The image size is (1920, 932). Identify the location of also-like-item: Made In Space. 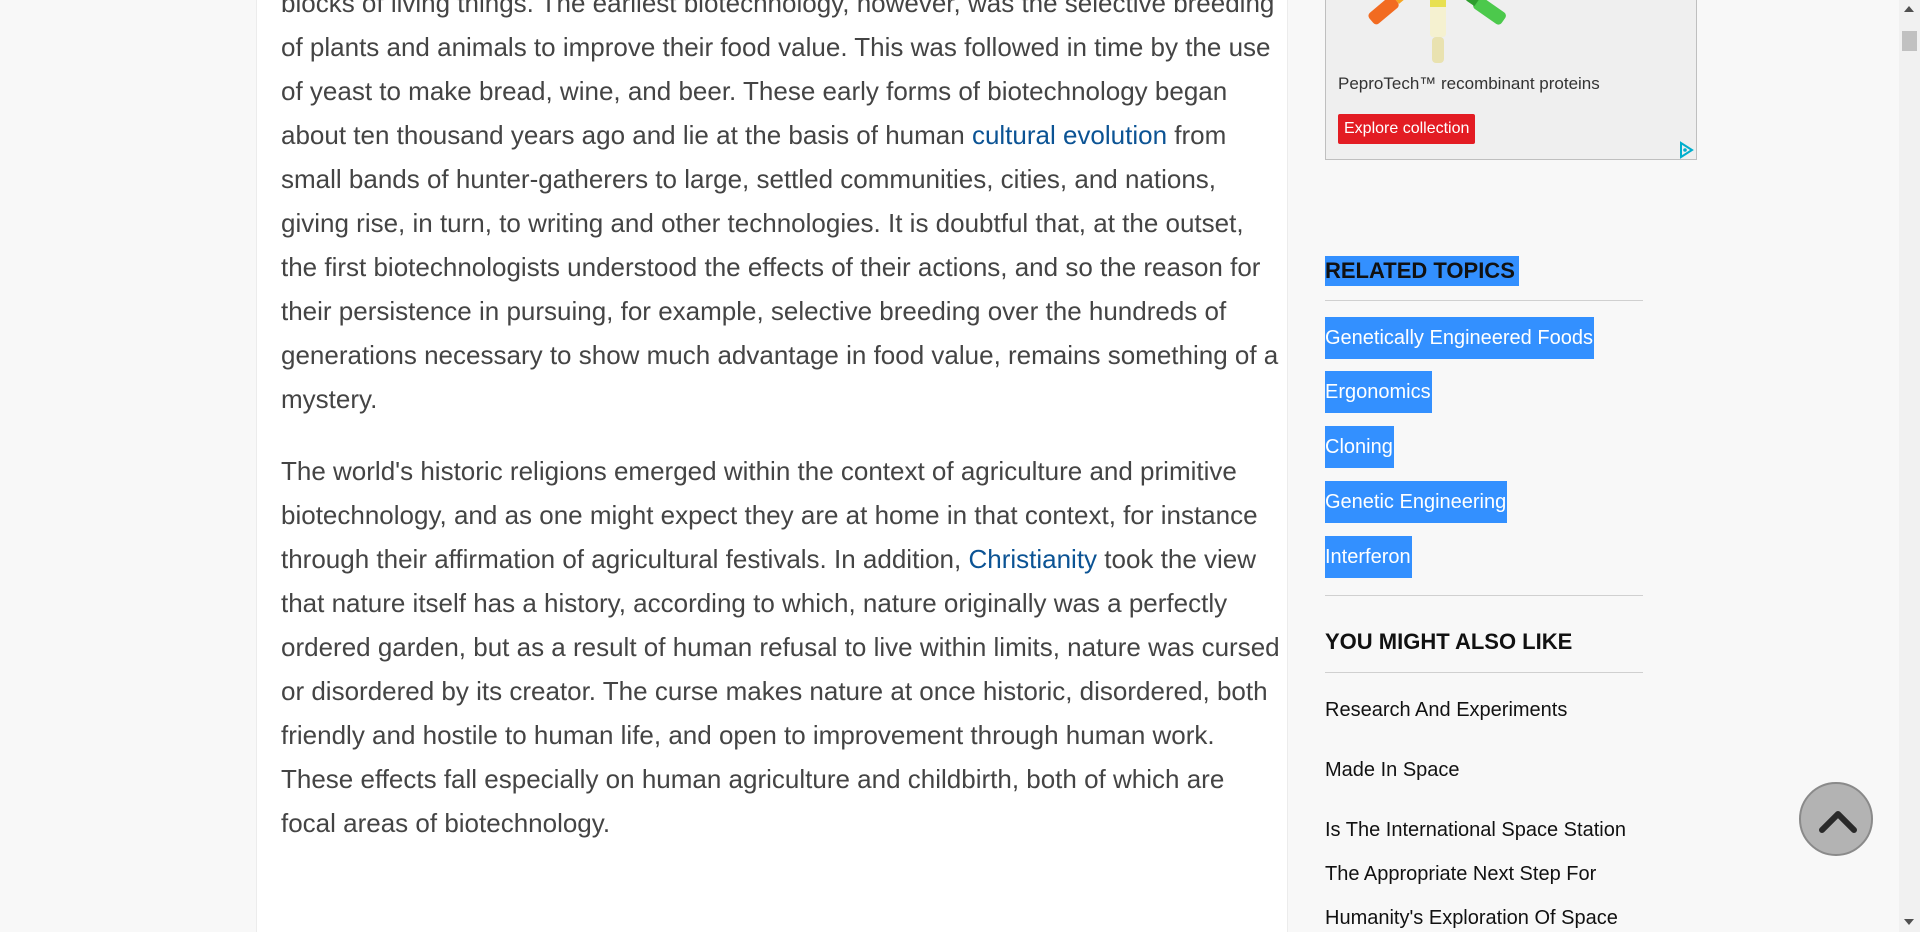
(1490, 770).